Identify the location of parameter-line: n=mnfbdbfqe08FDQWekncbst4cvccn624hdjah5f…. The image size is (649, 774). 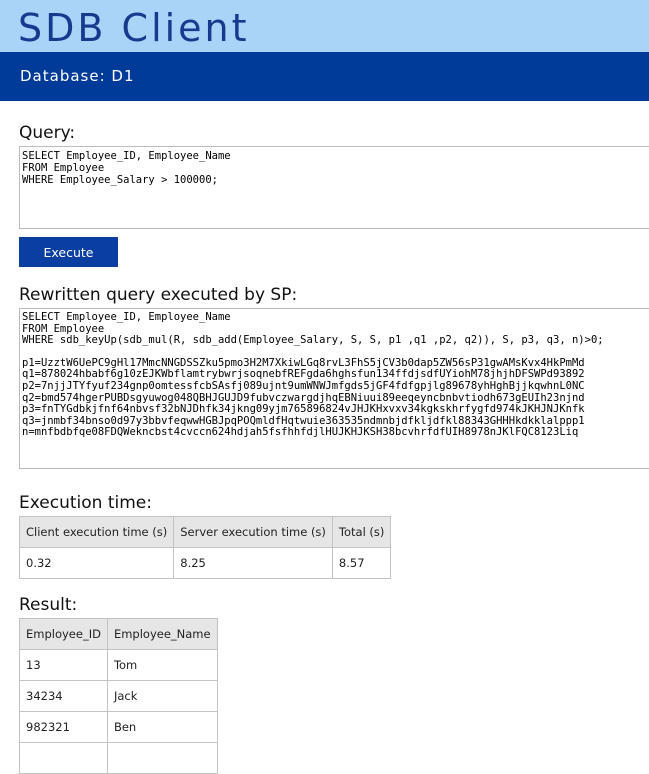
(300, 432).